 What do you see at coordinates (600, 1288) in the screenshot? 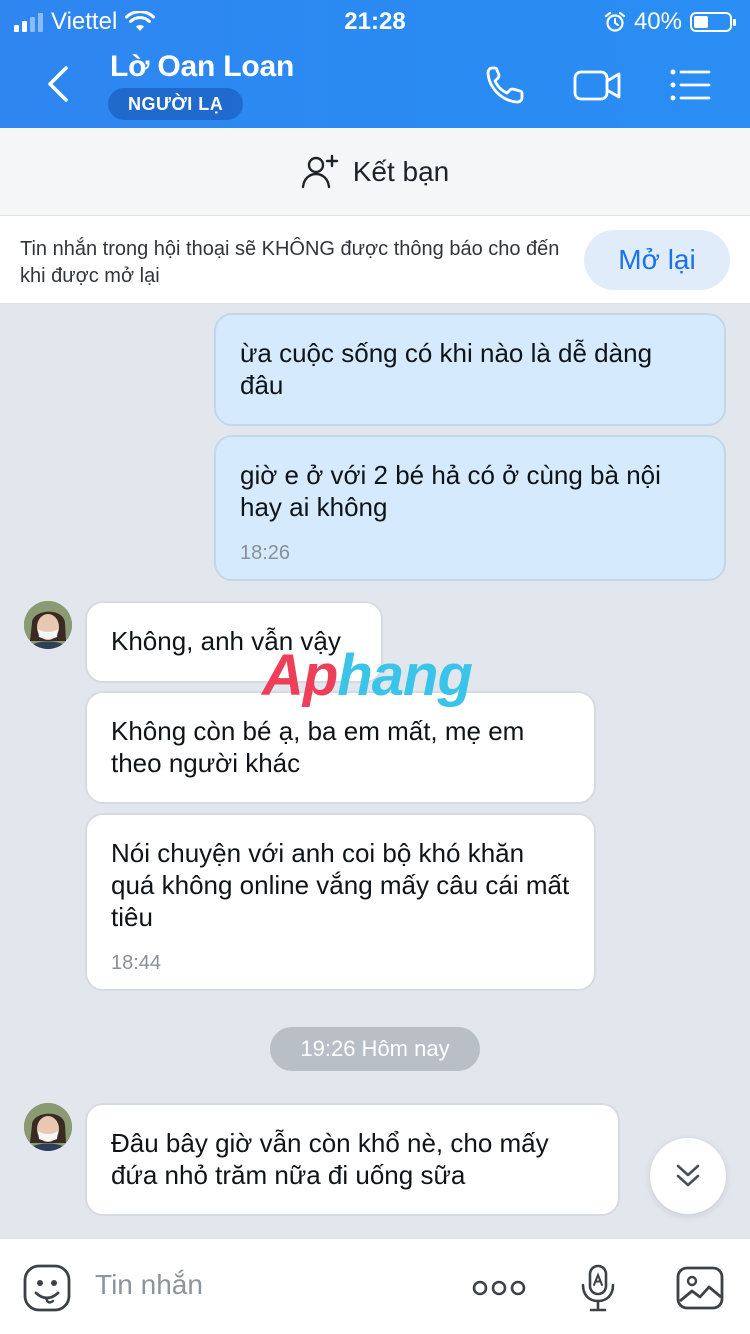
I see `voice-microphone-icon` at bounding box center [600, 1288].